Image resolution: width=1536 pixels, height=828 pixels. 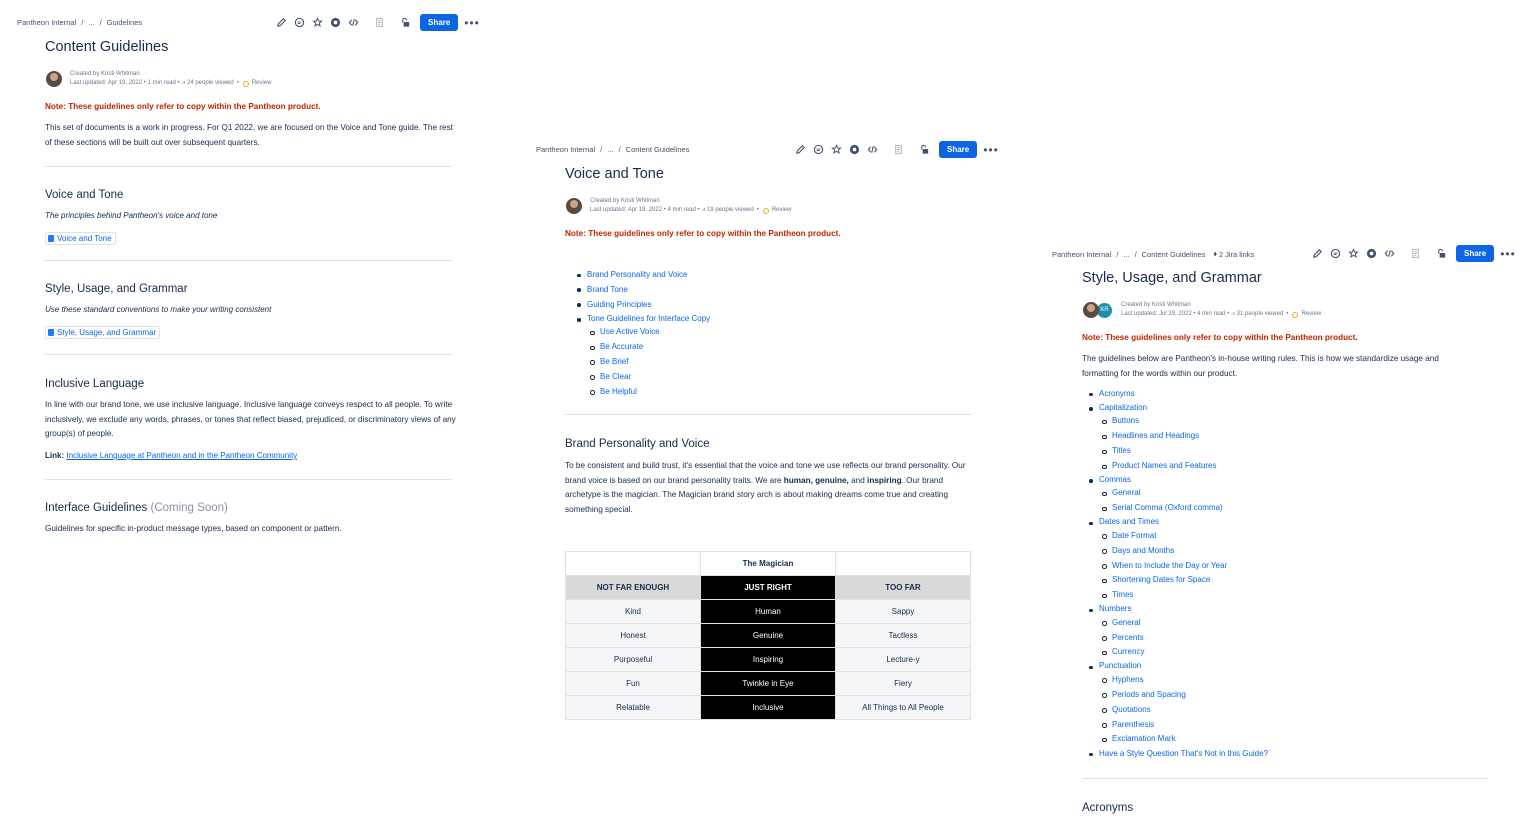 What do you see at coordinates (642, 332) in the screenshot?
I see `toc-subitem: Use Active Voice` at bounding box center [642, 332].